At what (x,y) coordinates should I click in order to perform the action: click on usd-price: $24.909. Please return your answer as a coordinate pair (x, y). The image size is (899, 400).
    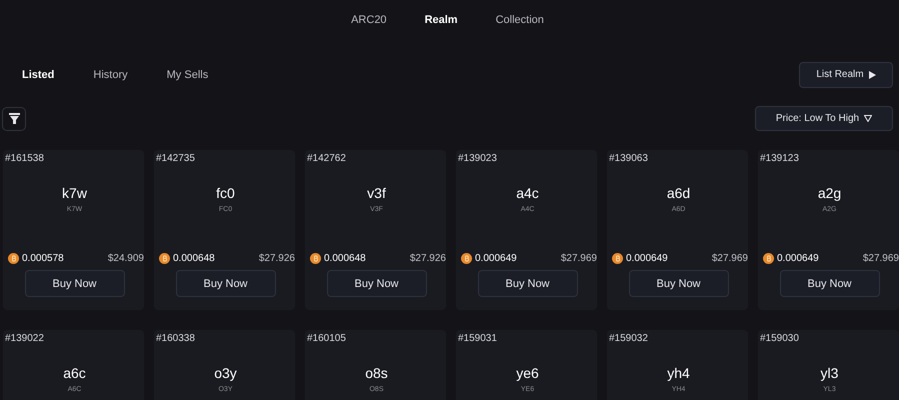
    Looking at the image, I should click on (126, 258).